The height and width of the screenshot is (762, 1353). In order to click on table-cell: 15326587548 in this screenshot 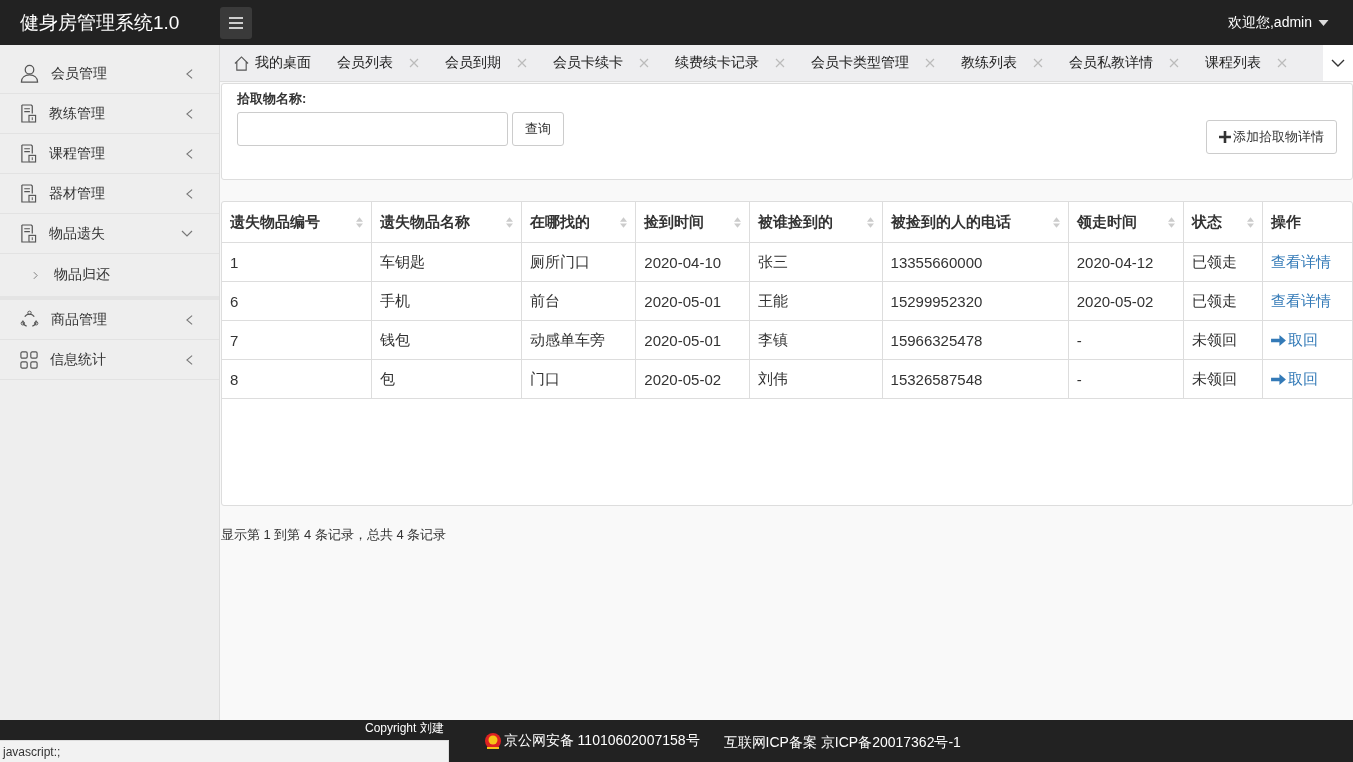, I will do `click(936, 379)`.